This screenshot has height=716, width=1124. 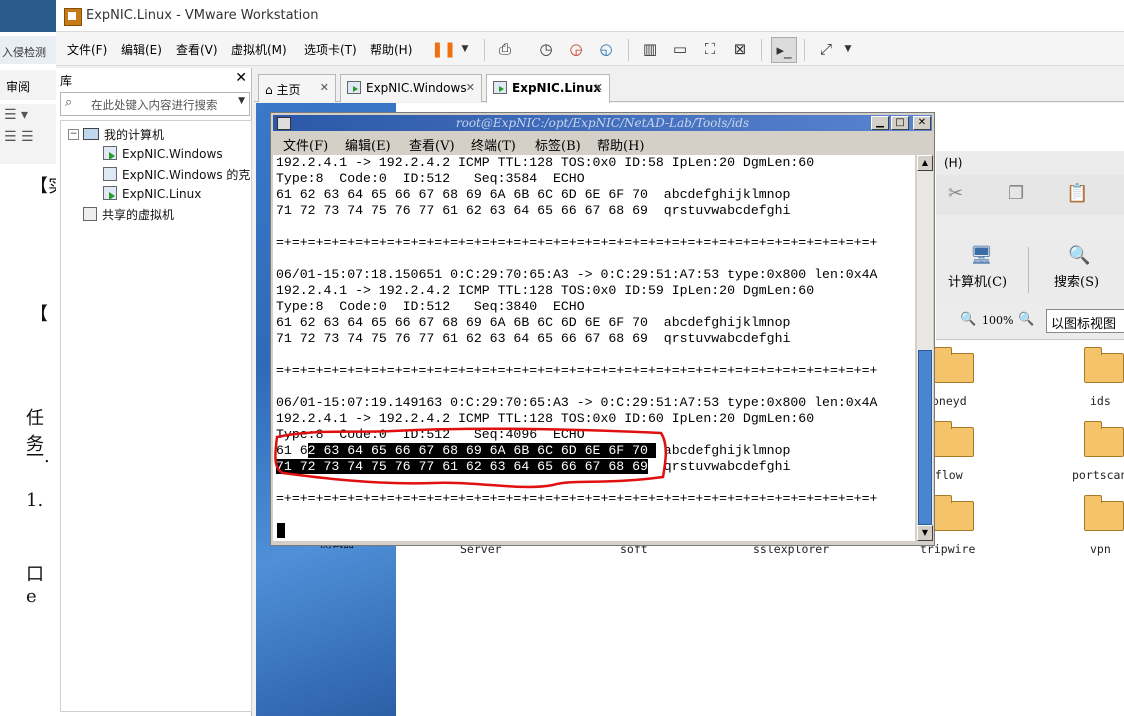 I want to click on review-tab: 审阅, so click(x=28, y=85).